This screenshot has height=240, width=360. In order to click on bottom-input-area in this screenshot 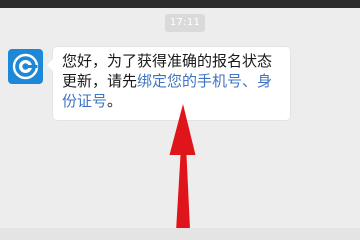, I will do `click(180, 234)`.